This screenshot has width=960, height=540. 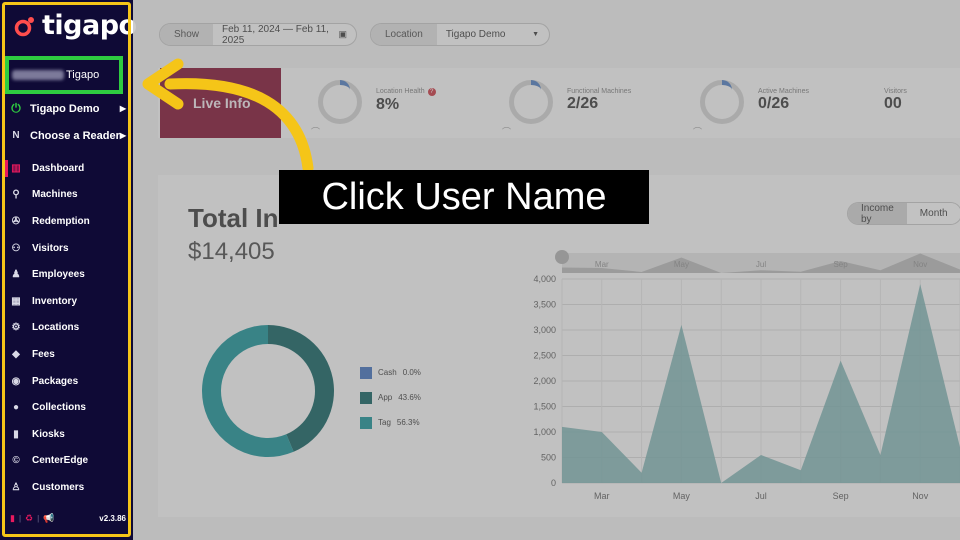 What do you see at coordinates (893, 103) in the screenshot?
I see `visitors-value: 00` at bounding box center [893, 103].